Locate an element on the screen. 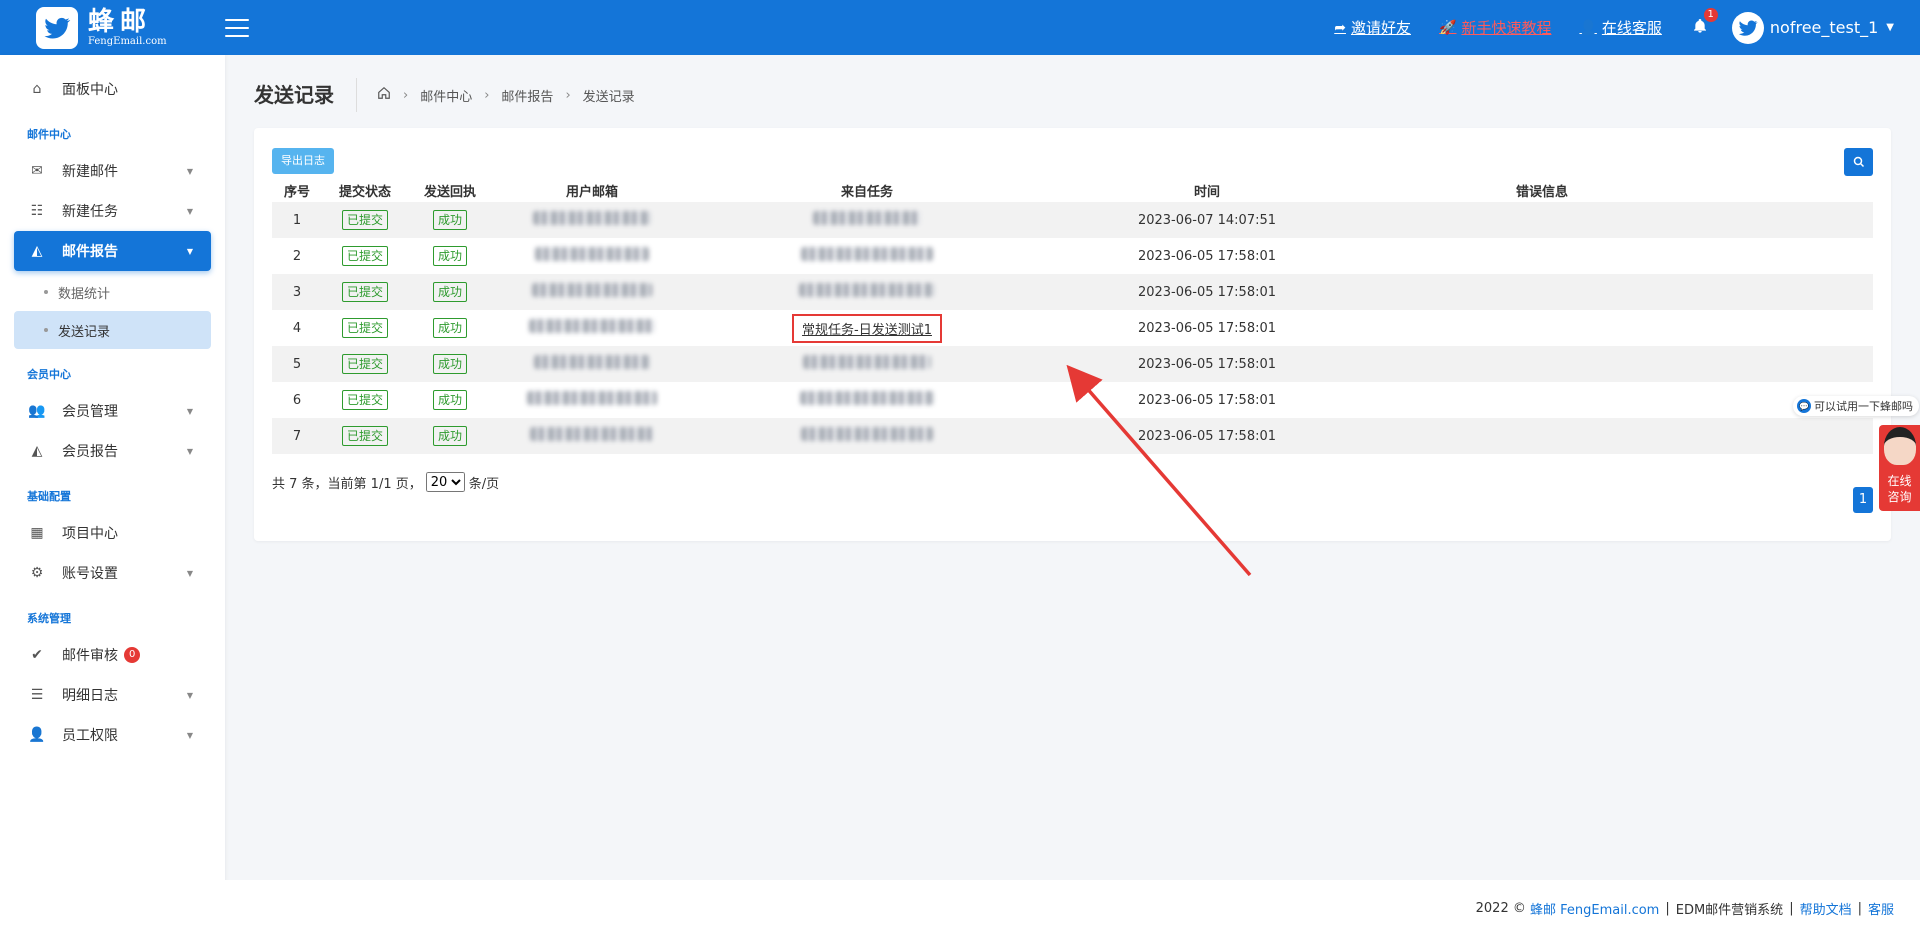 This screenshot has height=937, width=1920. export-log-button: 导出日志 is located at coordinates (303, 161).